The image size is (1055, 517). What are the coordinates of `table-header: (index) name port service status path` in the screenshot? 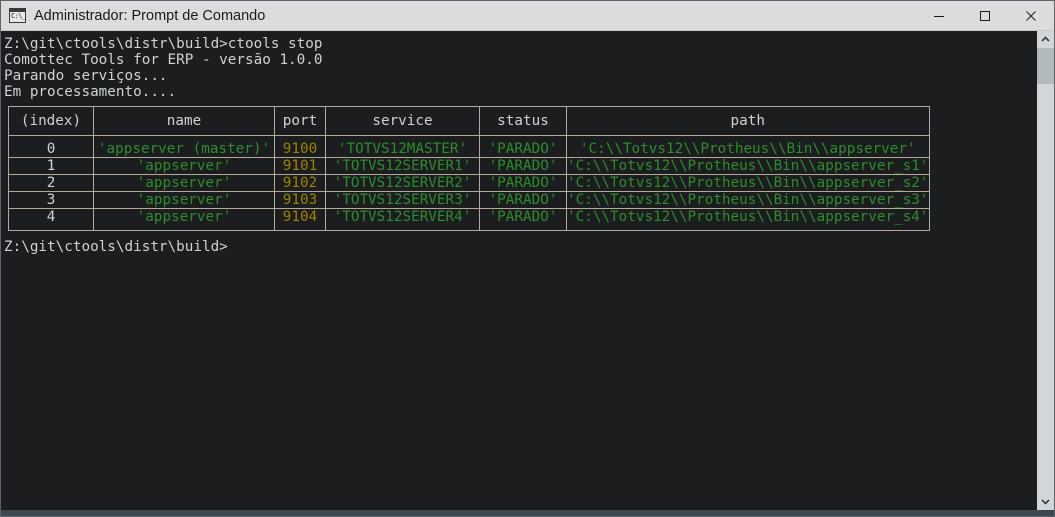 It's located at (469, 121).